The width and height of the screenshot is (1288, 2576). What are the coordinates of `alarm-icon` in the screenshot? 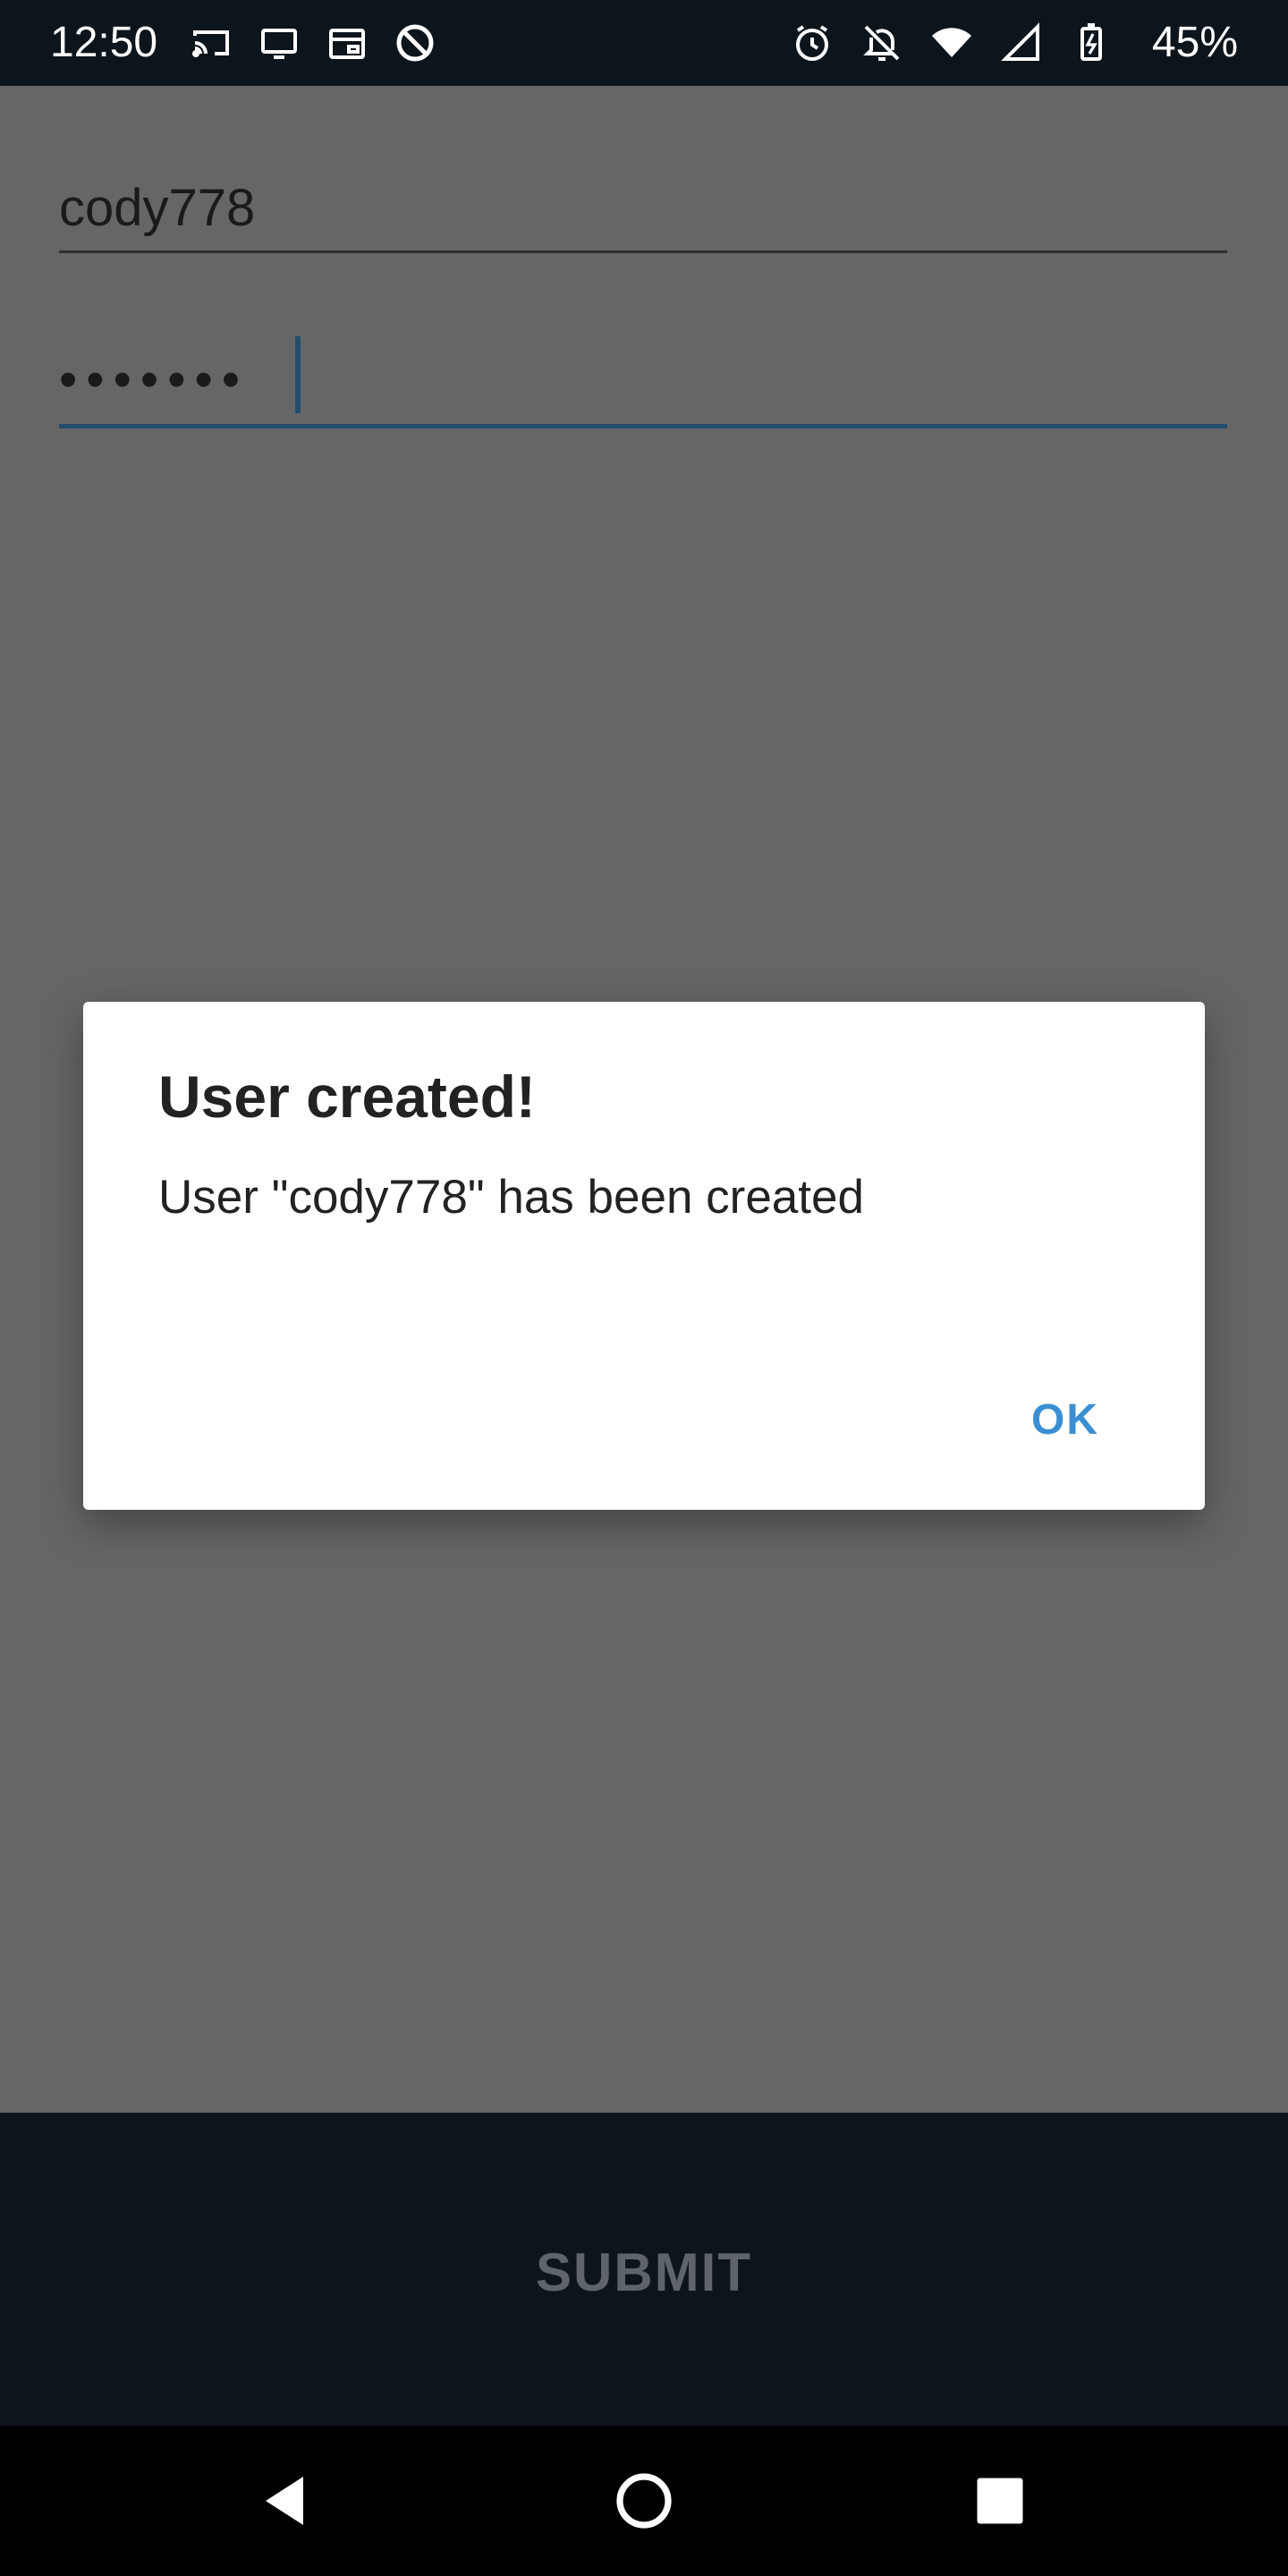 It's located at (812, 43).